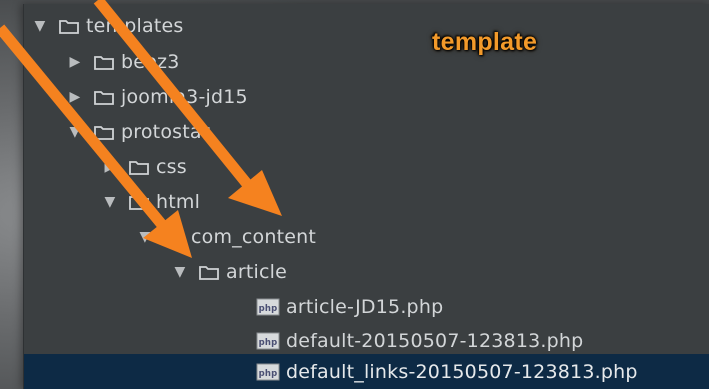  Describe the element at coordinates (366, 271) in the screenshot. I see `tree-item-article: ▼ article` at that location.